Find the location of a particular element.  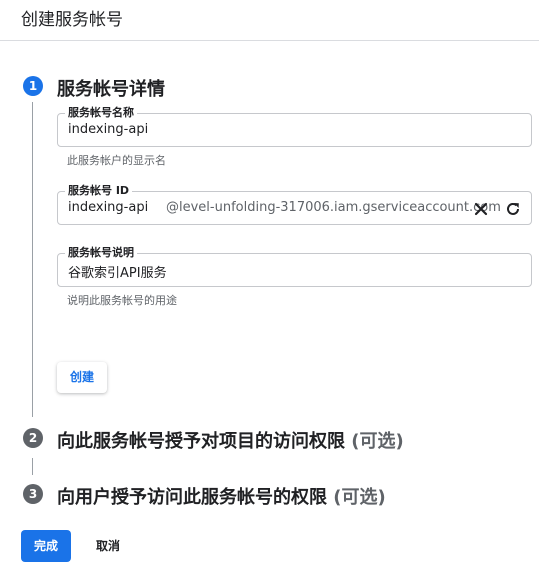

step-3-badge: 3 is located at coordinates (33, 494).